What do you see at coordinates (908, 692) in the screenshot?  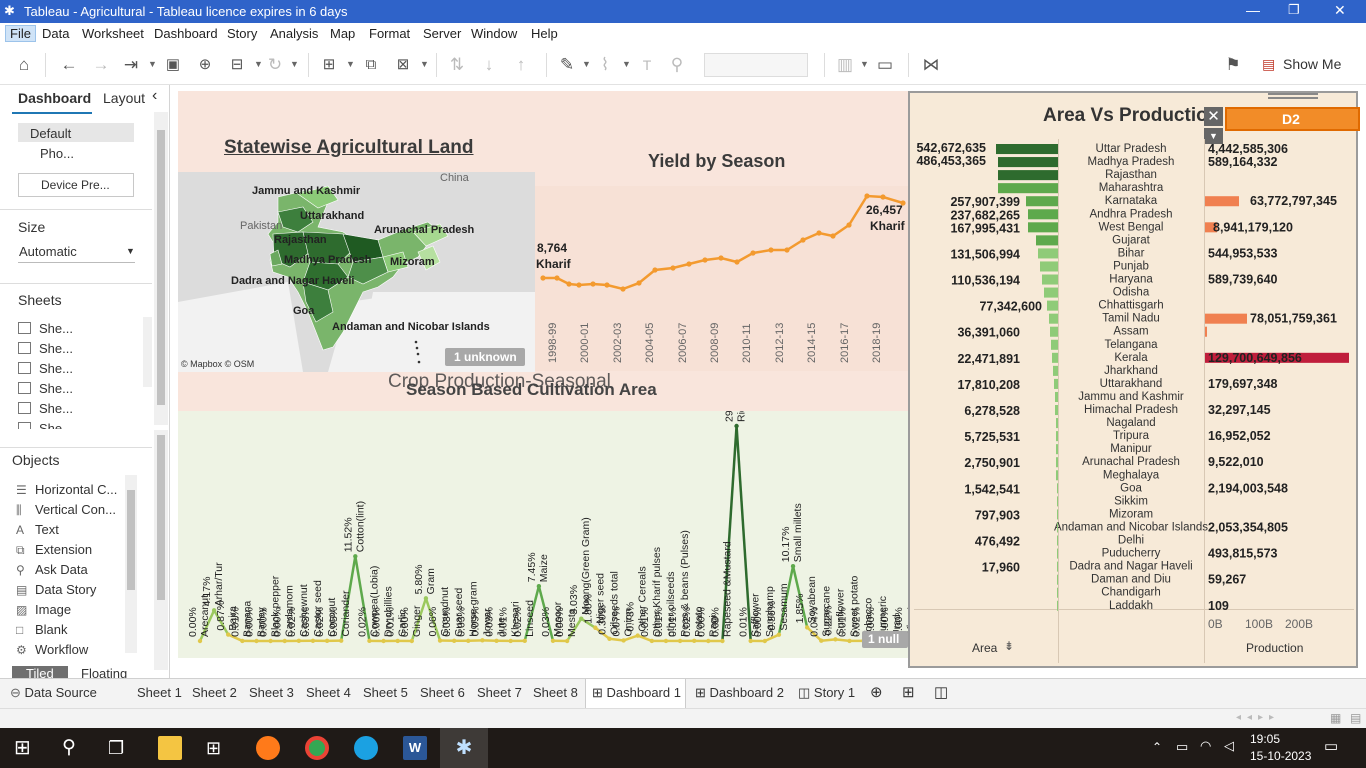 I see `new-dashboard-icon: ⊞` at bounding box center [908, 692].